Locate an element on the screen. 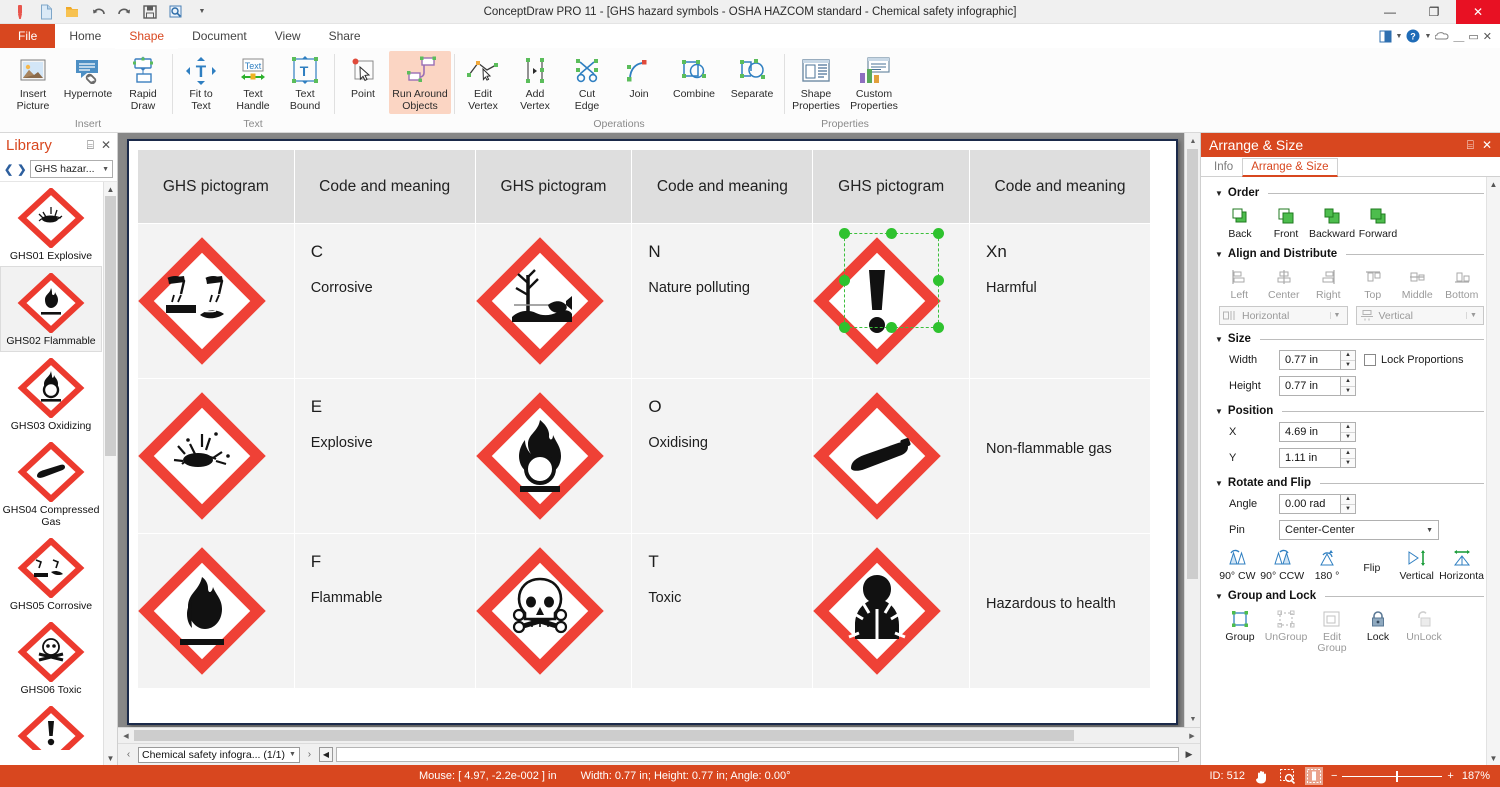 The height and width of the screenshot is (787, 1500). library-prev-icon: ❮ is located at coordinates (8, 169).